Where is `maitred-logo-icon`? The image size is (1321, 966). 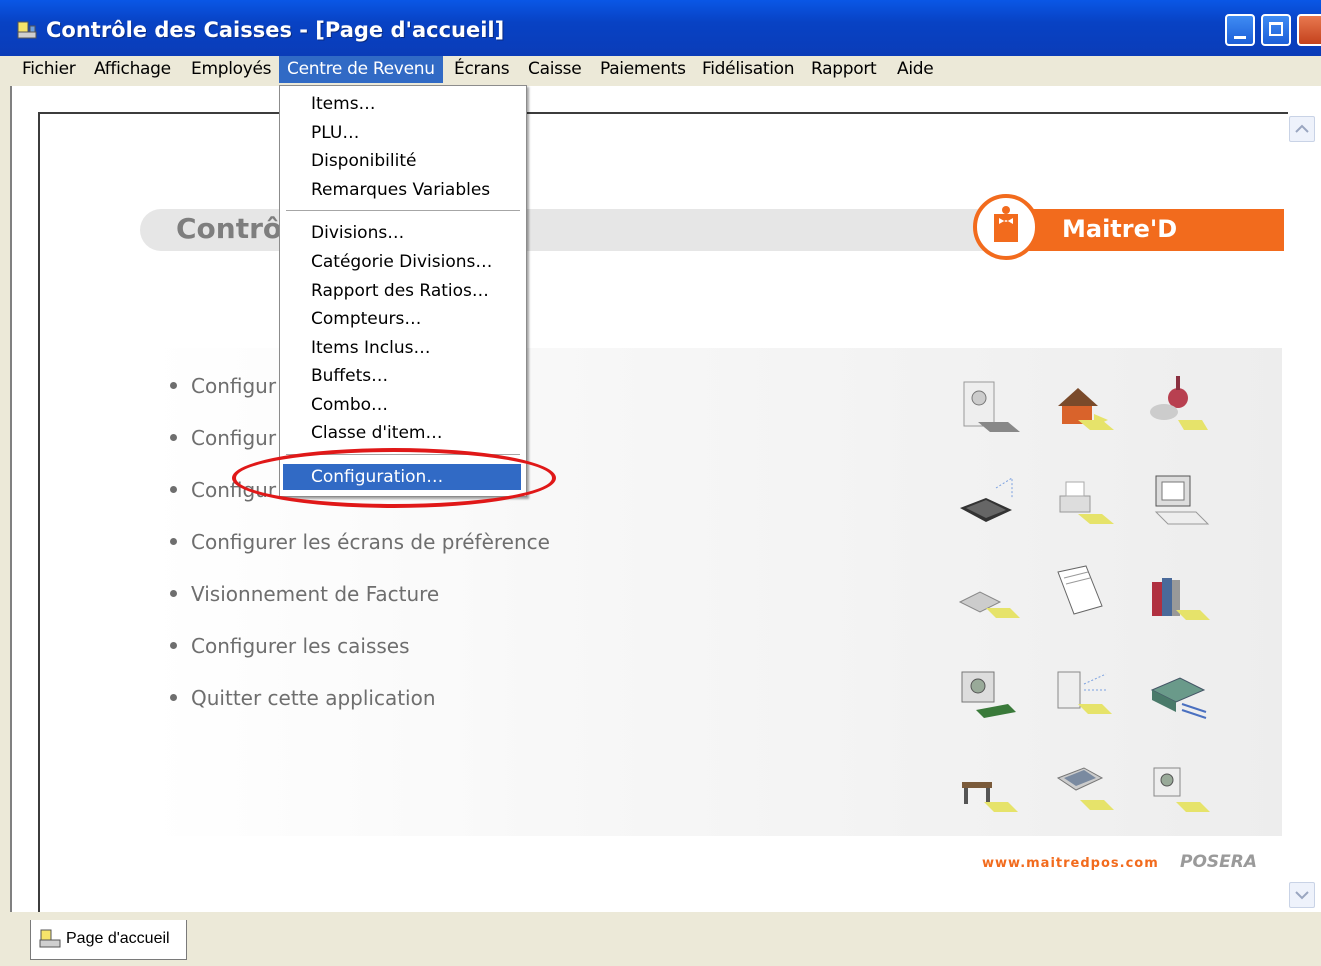
maitred-logo-icon is located at coordinates (1006, 227).